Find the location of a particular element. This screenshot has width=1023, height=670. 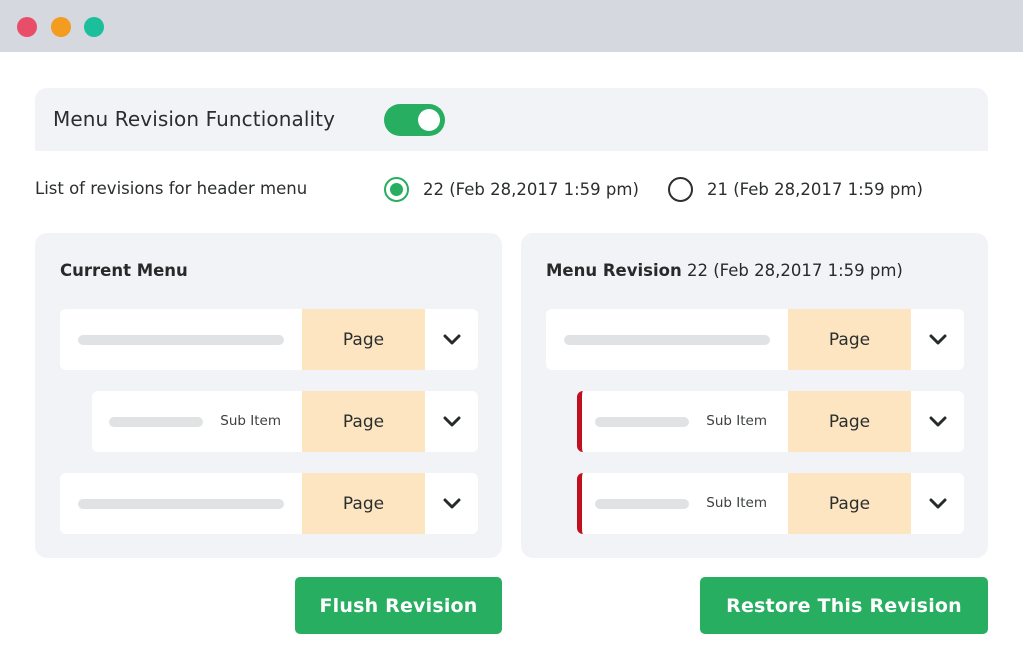

radio-checked-icon is located at coordinates (396, 189).